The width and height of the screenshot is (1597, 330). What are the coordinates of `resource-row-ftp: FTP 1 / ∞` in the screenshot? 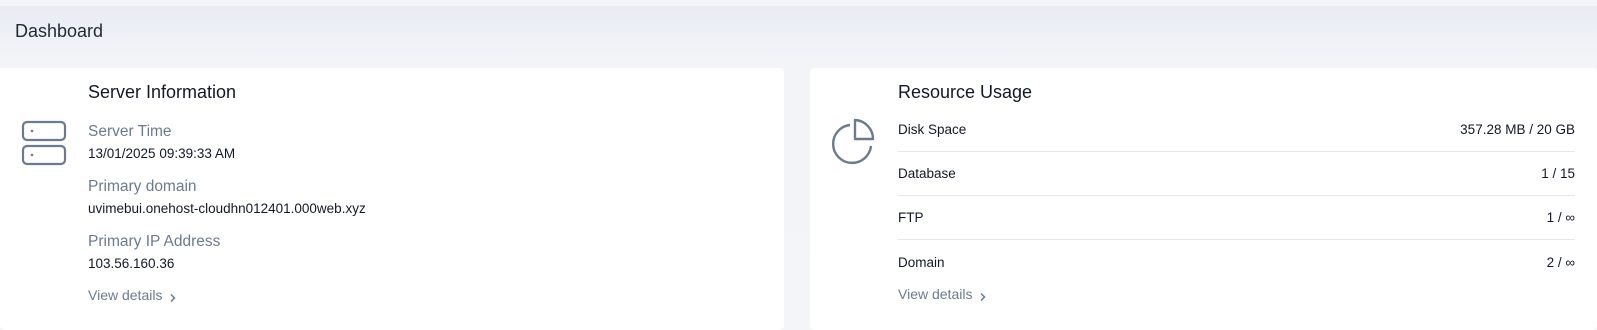 It's located at (1236, 218).